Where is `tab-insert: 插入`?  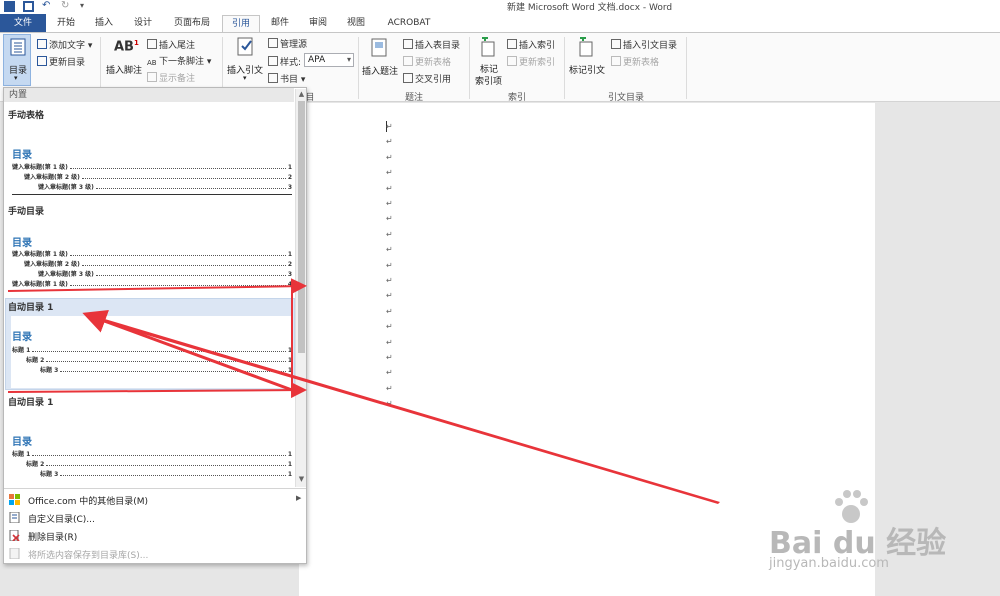 tab-insert: 插入 is located at coordinates (104, 23).